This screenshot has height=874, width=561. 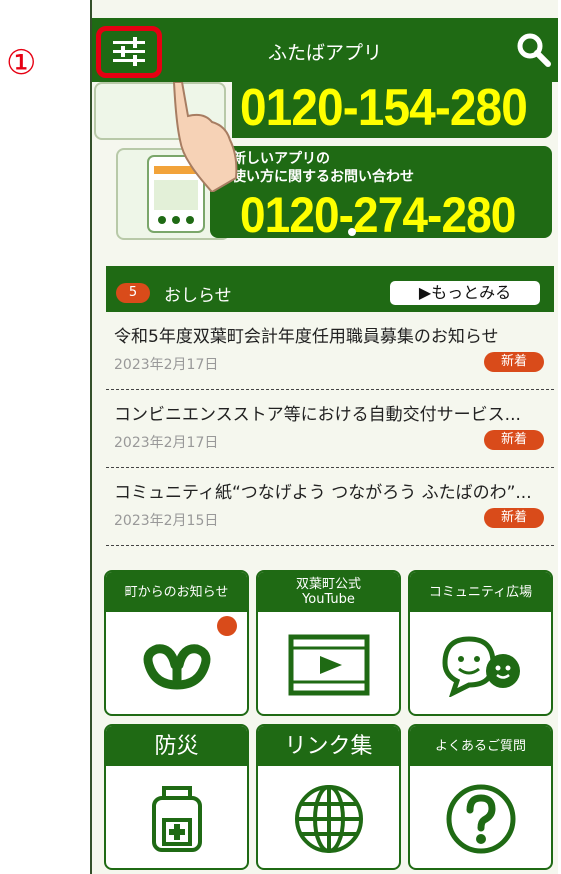 I want to click on news-item-date: 2023年2月15日, so click(x=166, y=521).